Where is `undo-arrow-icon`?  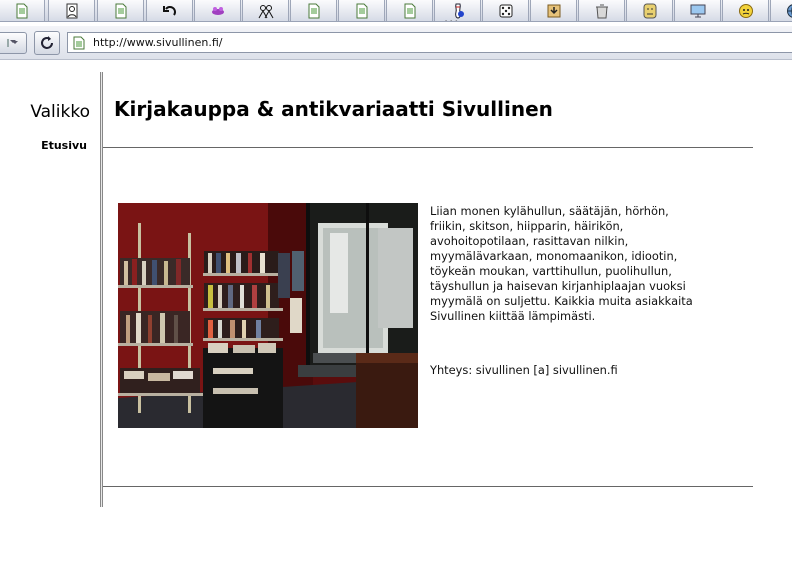 undo-arrow-icon is located at coordinates (169, 10).